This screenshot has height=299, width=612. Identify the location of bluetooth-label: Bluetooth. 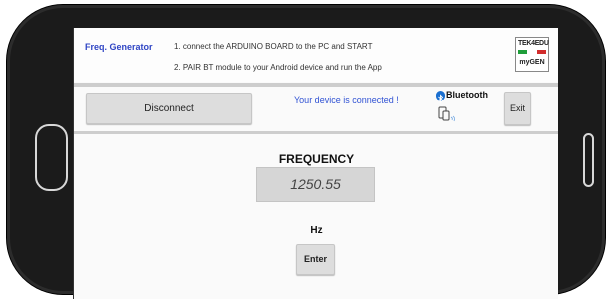
(467, 95).